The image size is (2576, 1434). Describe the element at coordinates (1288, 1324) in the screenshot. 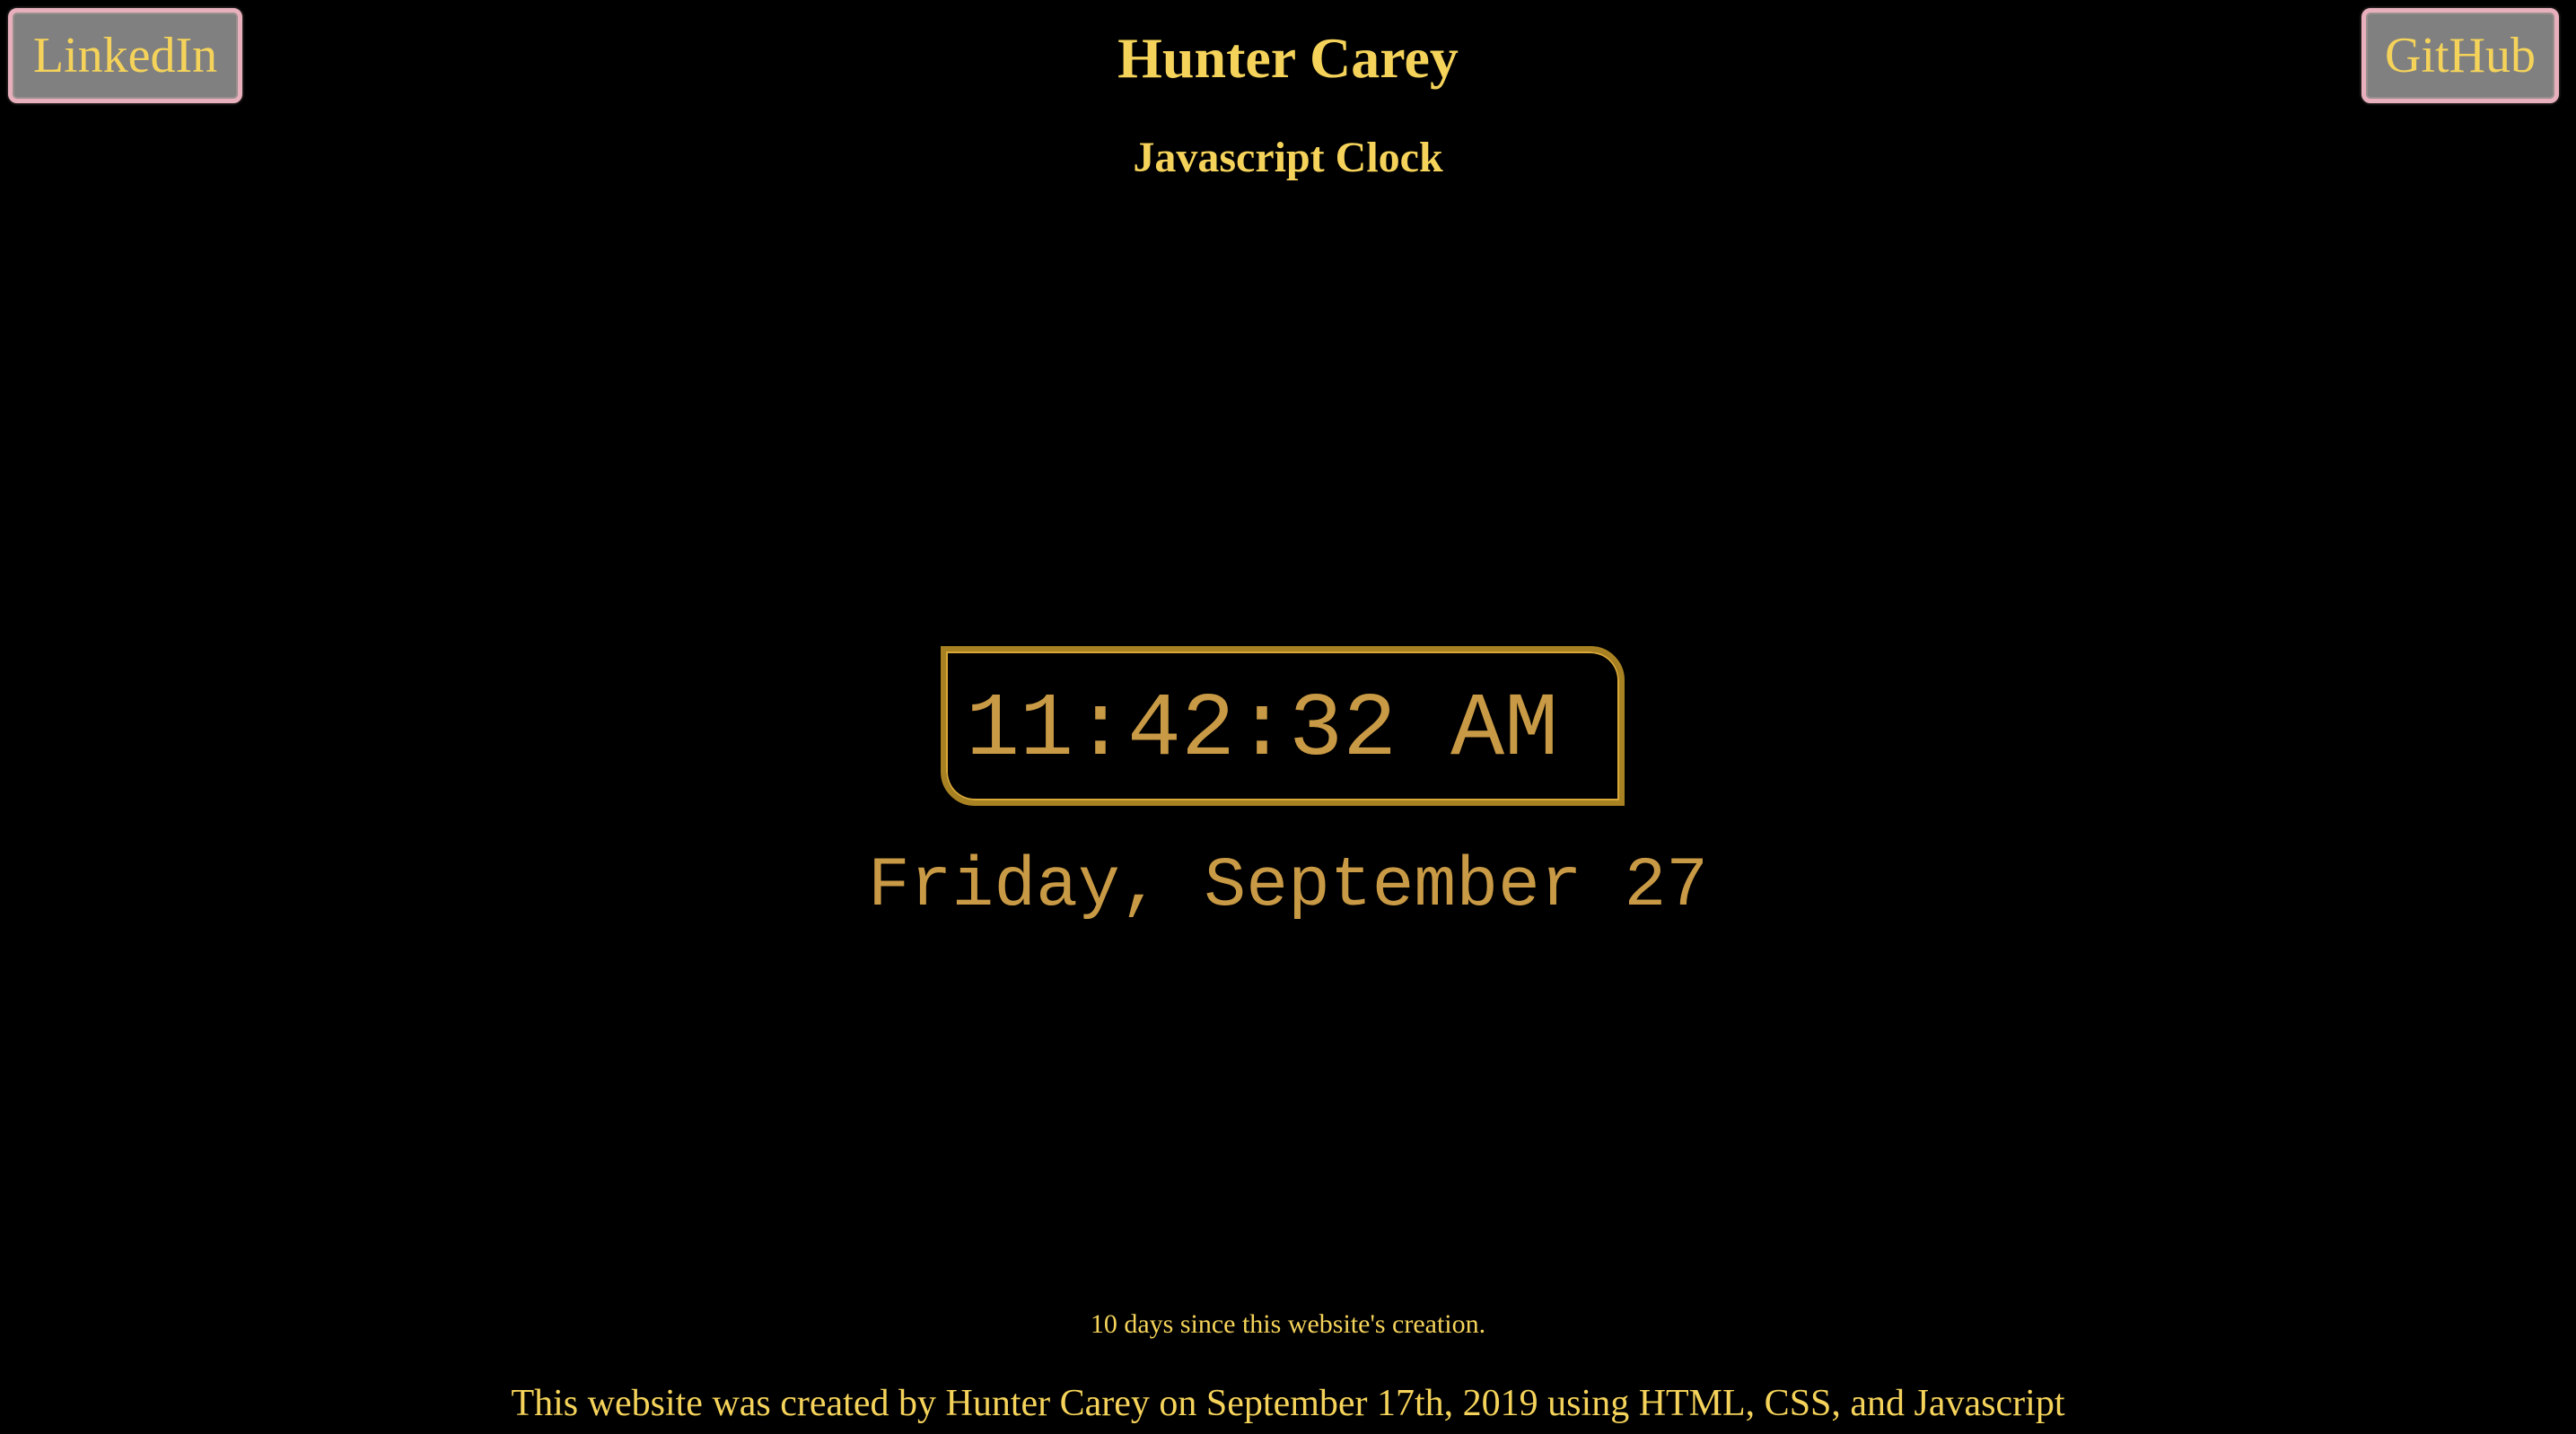

I see `days-since-creation: 10 days since this website's creation.` at that location.